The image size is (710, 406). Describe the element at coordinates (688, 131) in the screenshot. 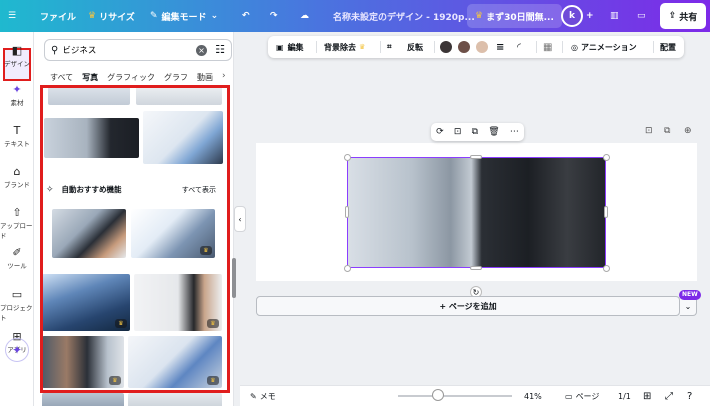

I see `add-page-icon: ⊕` at that location.